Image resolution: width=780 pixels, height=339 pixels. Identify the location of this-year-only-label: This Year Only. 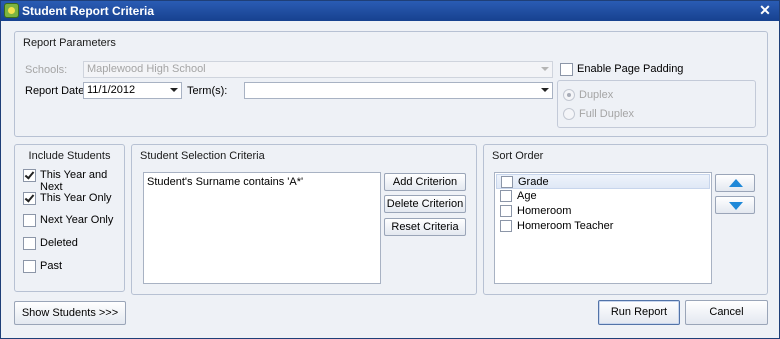
(76, 198).